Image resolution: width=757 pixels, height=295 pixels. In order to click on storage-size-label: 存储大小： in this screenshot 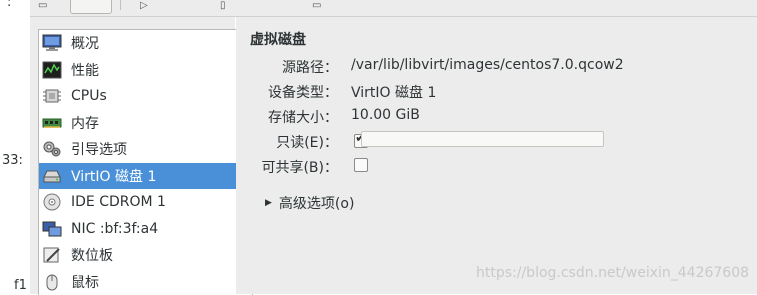, I will do `click(287, 117)`.